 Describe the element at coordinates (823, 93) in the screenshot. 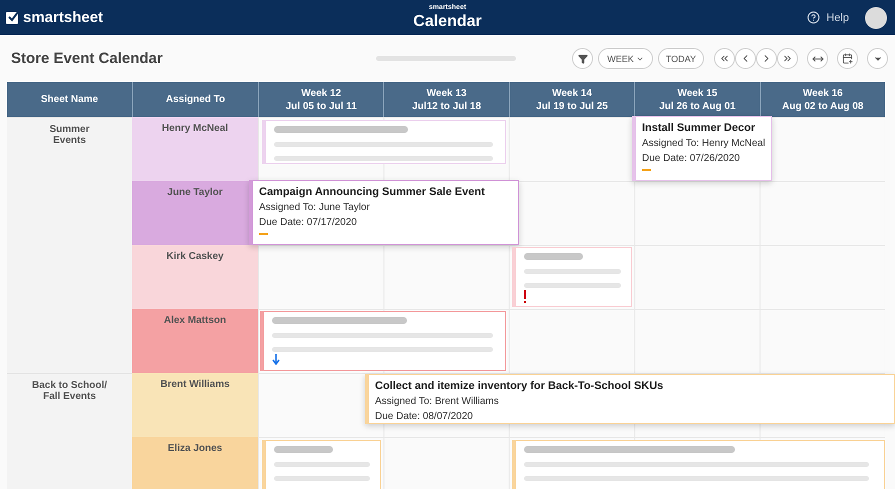

I see `column-label: Week 16` at that location.